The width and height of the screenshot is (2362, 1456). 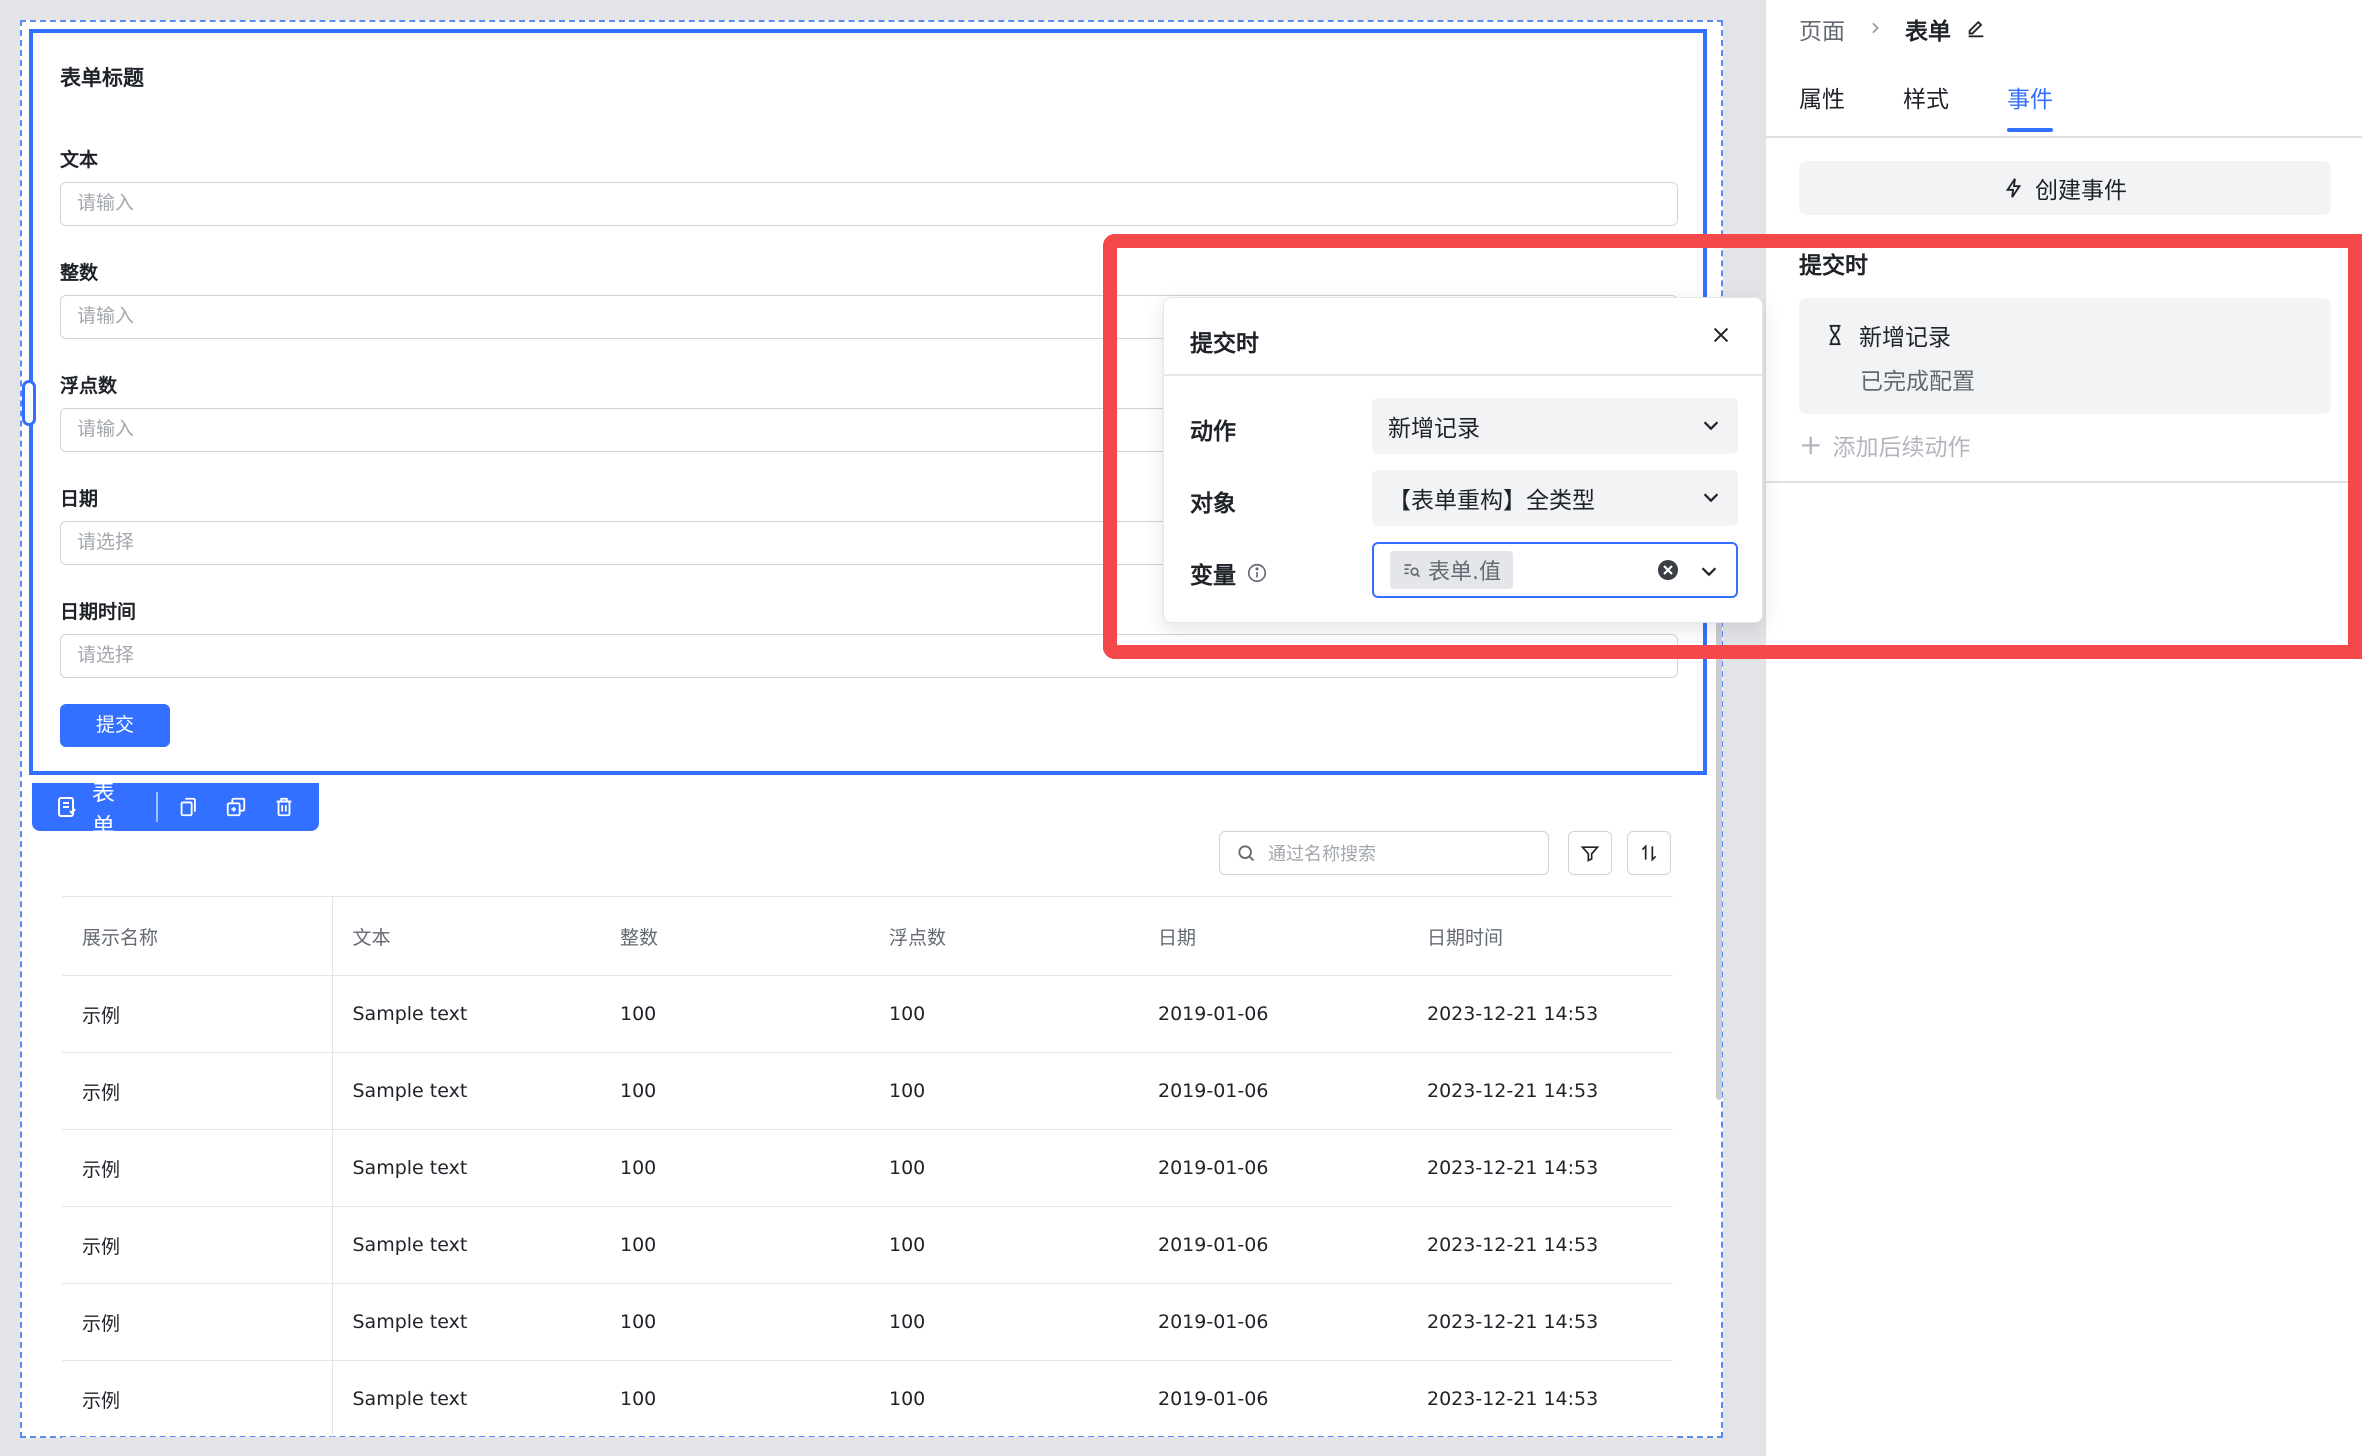 What do you see at coordinates (1384, 853) in the screenshot?
I see `table-search-input: 通过名称搜索` at bounding box center [1384, 853].